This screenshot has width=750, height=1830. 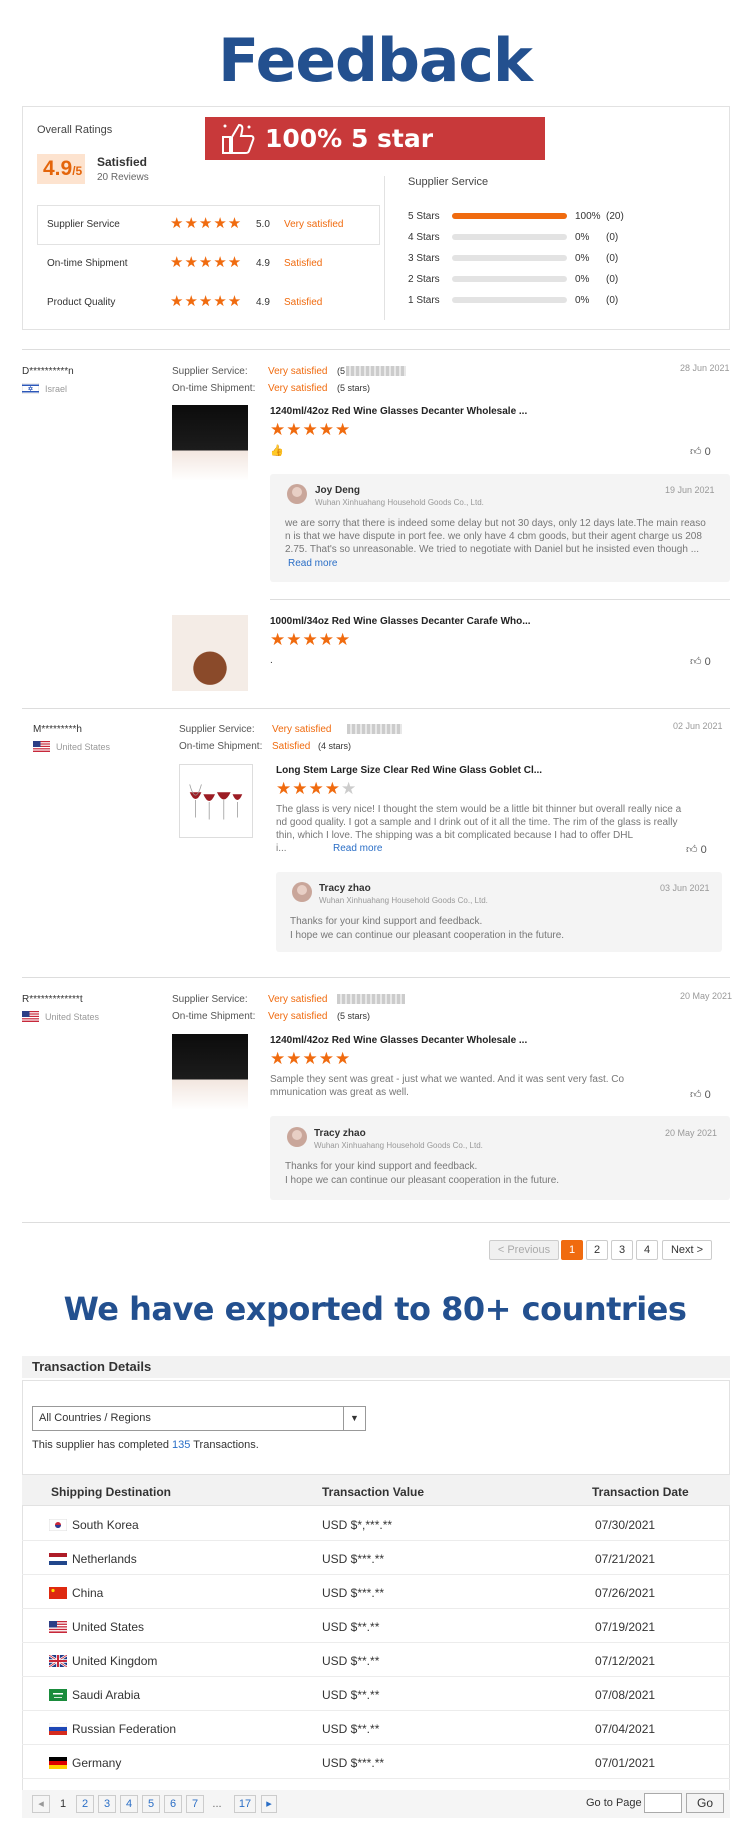 I want to click on rating-row-label: Supplier Service, so click(x=83, y=224).